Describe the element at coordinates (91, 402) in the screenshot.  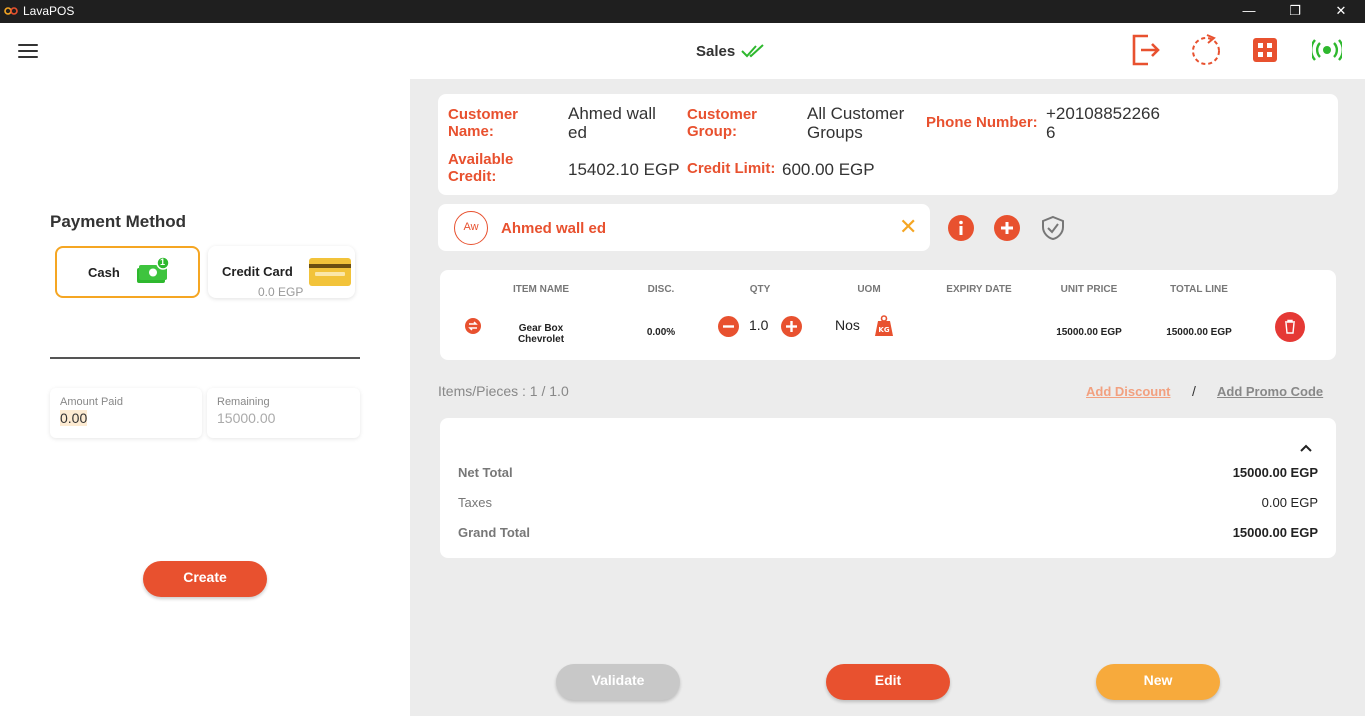
I see `amount-paid-label: Amount Paid` at that location.